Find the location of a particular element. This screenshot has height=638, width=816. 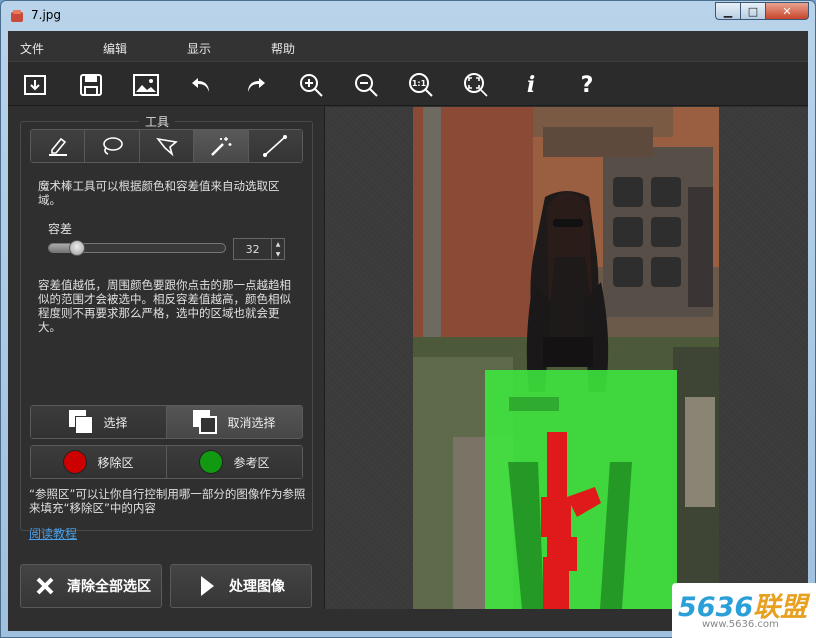

select-button: 选择 is located at coordinates (98, 422).